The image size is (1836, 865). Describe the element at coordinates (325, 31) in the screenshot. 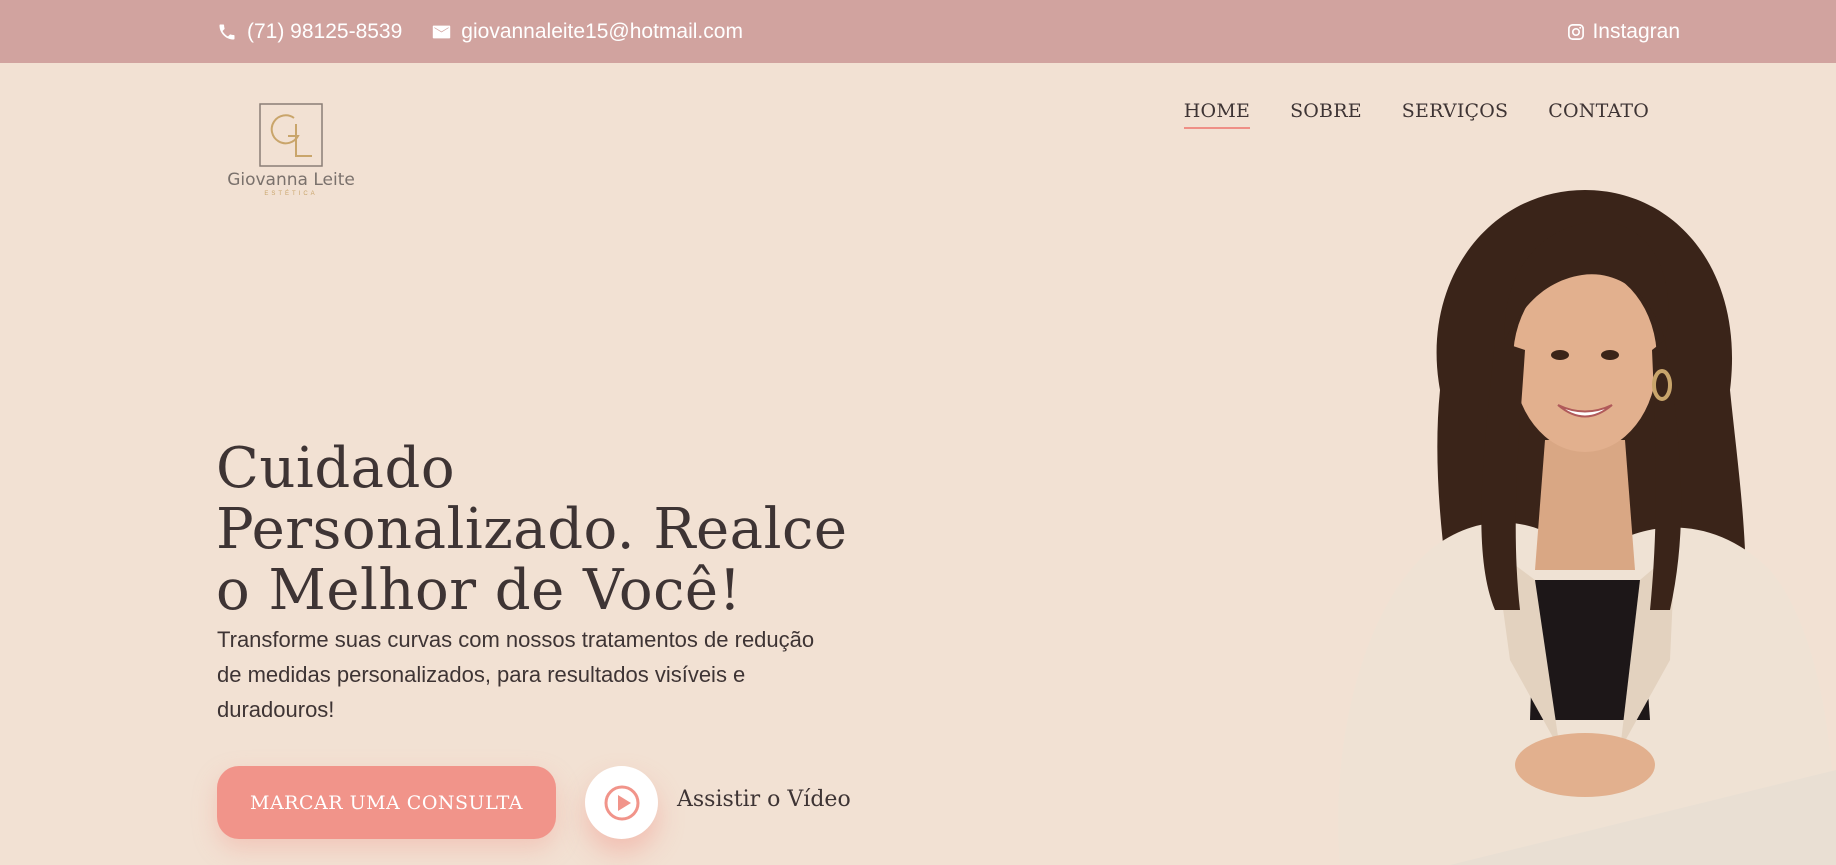

I see `phone-number: (71) 98125-8539` at that location.